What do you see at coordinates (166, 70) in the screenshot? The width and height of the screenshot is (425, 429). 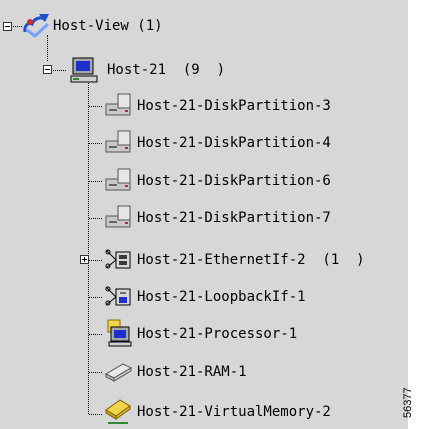 I see `tree-label-host-21: Host-21 (9 )` at bounding box center [166, 70].